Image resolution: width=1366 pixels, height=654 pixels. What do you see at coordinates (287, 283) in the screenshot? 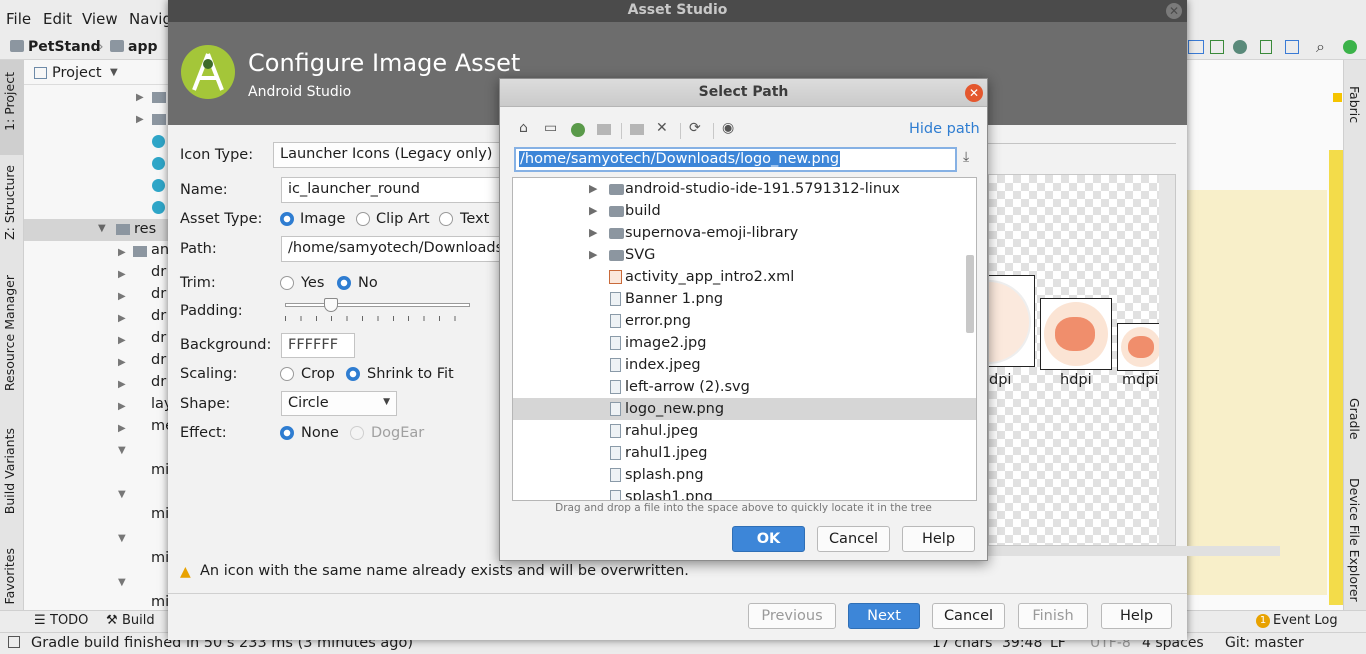
I see `trim-yes-radio` at bounding box center [287, 283].